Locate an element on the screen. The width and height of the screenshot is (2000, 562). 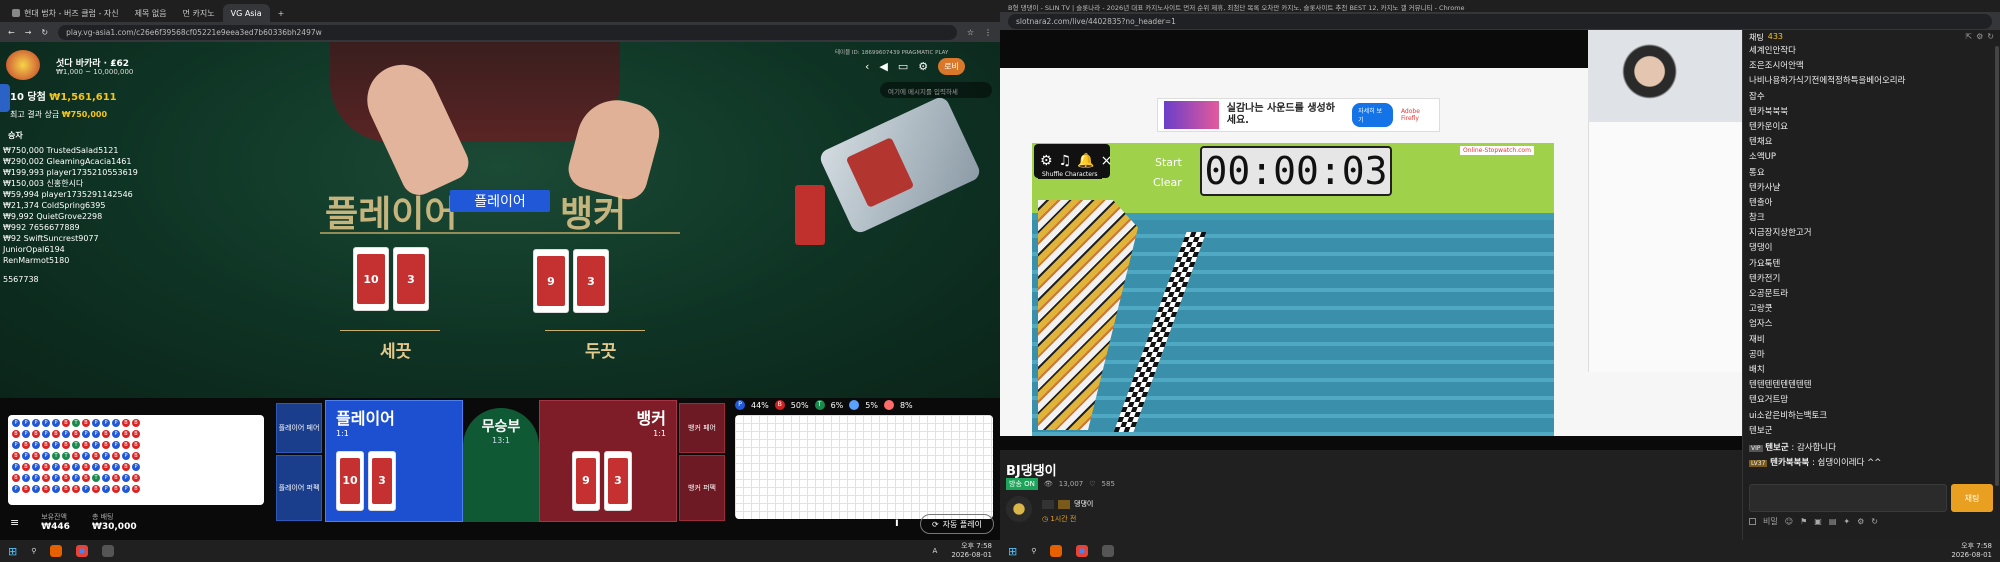
chat-input is located at coordinates (1848, 498).